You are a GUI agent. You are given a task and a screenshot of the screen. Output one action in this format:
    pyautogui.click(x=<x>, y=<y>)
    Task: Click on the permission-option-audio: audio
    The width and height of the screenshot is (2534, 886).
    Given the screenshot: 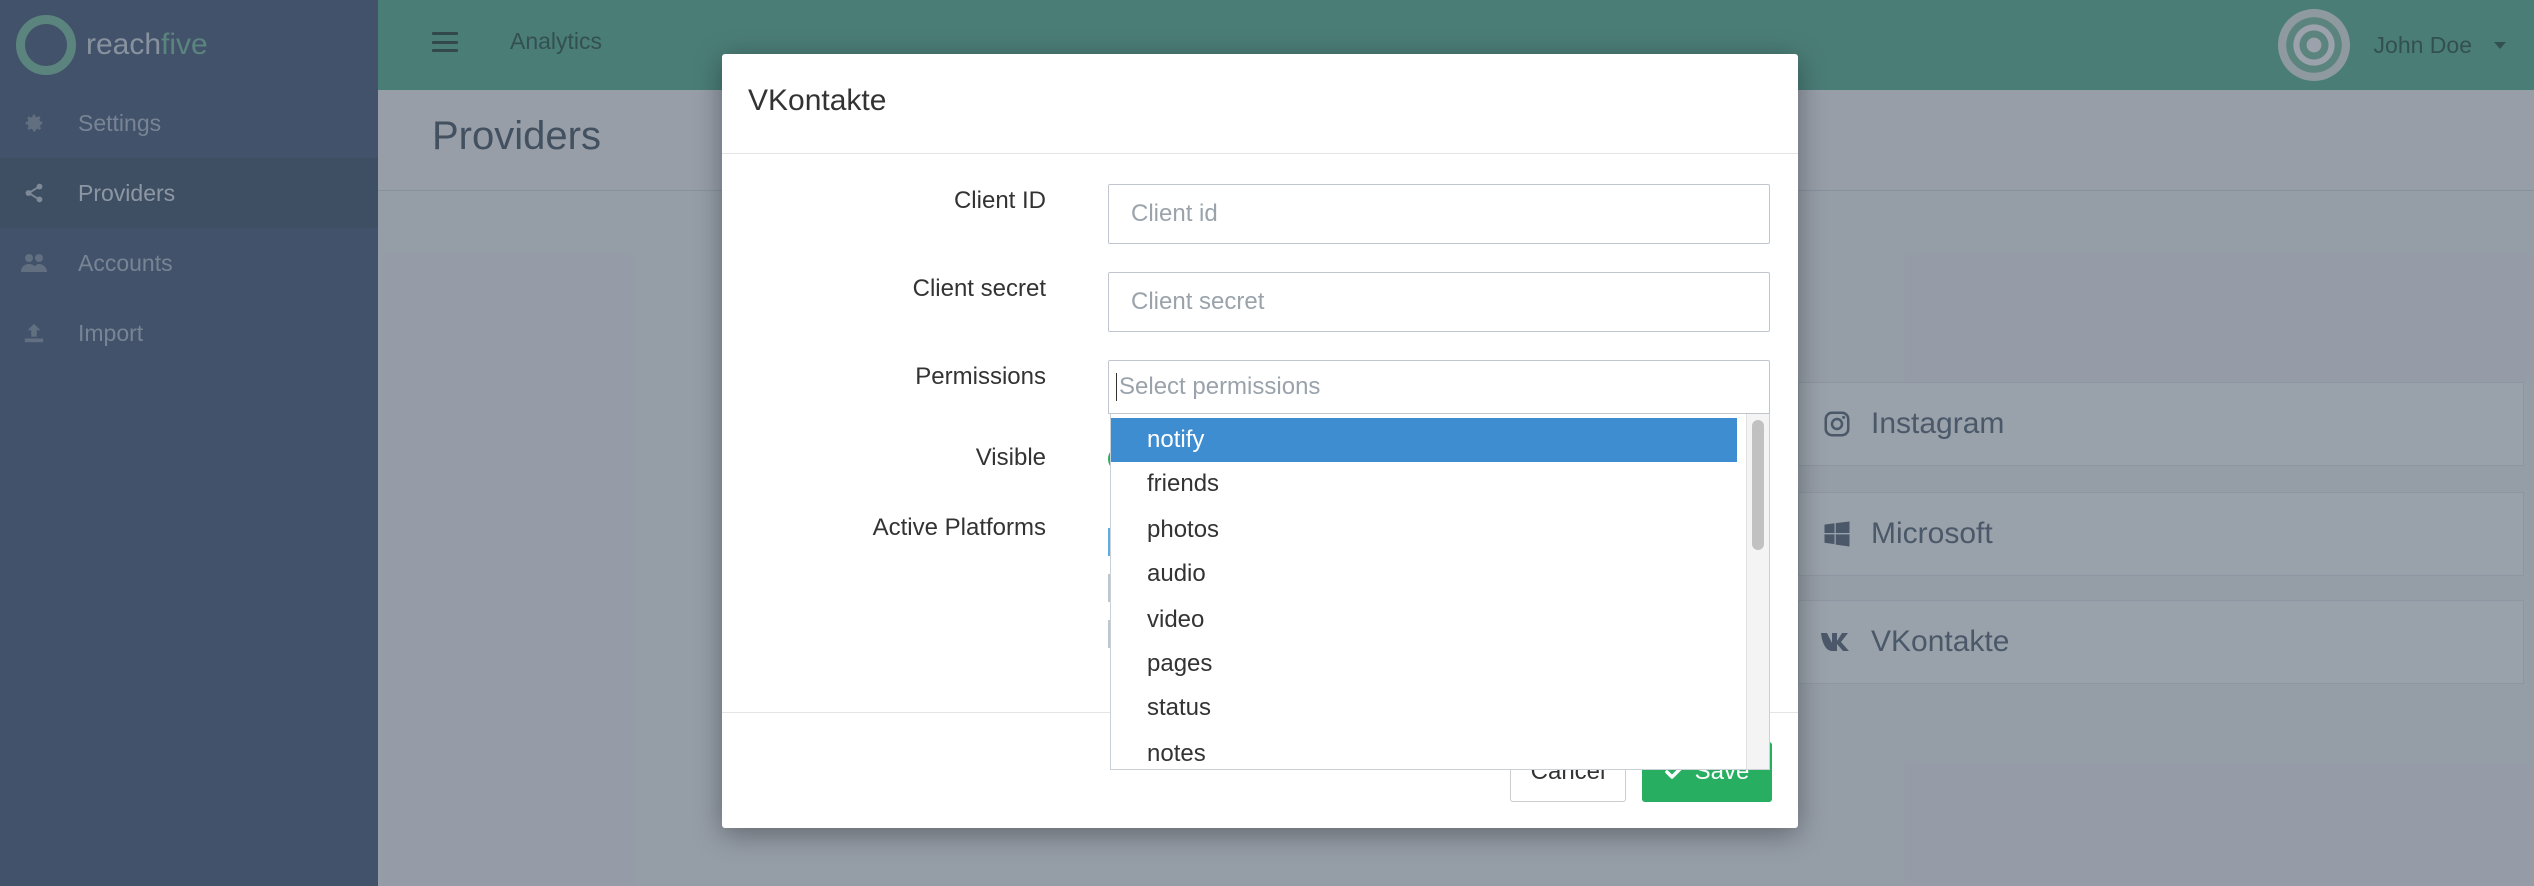 What is the action you would take?
    pyautogui.click(x=1424, y=574)
    